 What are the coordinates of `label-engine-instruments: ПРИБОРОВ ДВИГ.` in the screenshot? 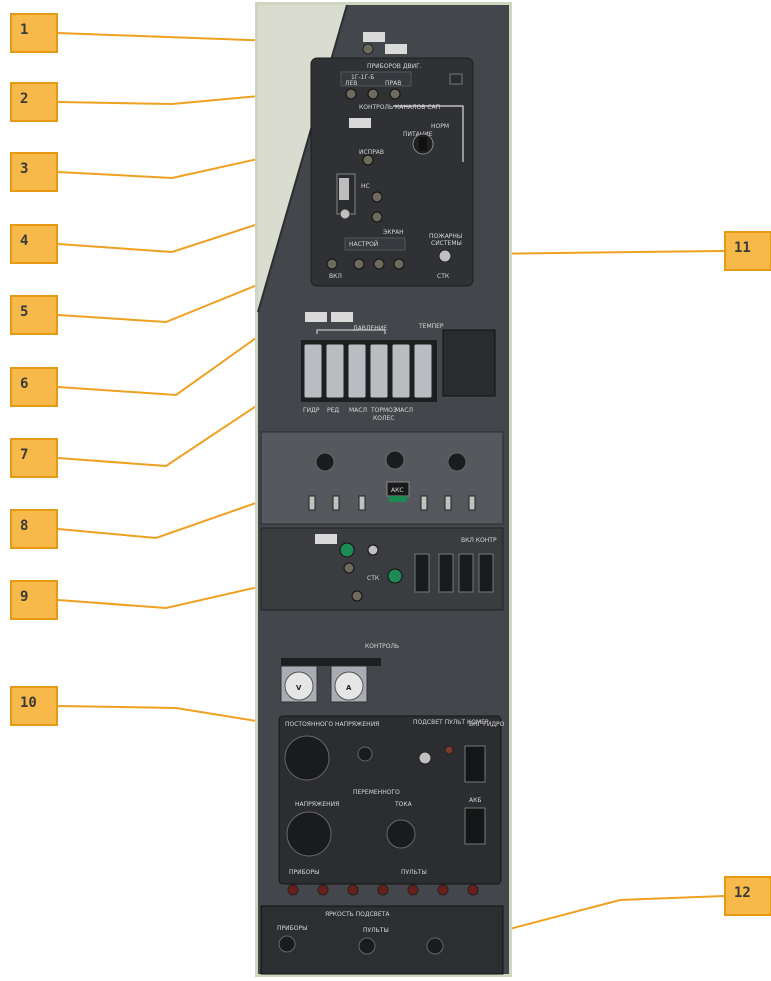 It's located at (394, 66).